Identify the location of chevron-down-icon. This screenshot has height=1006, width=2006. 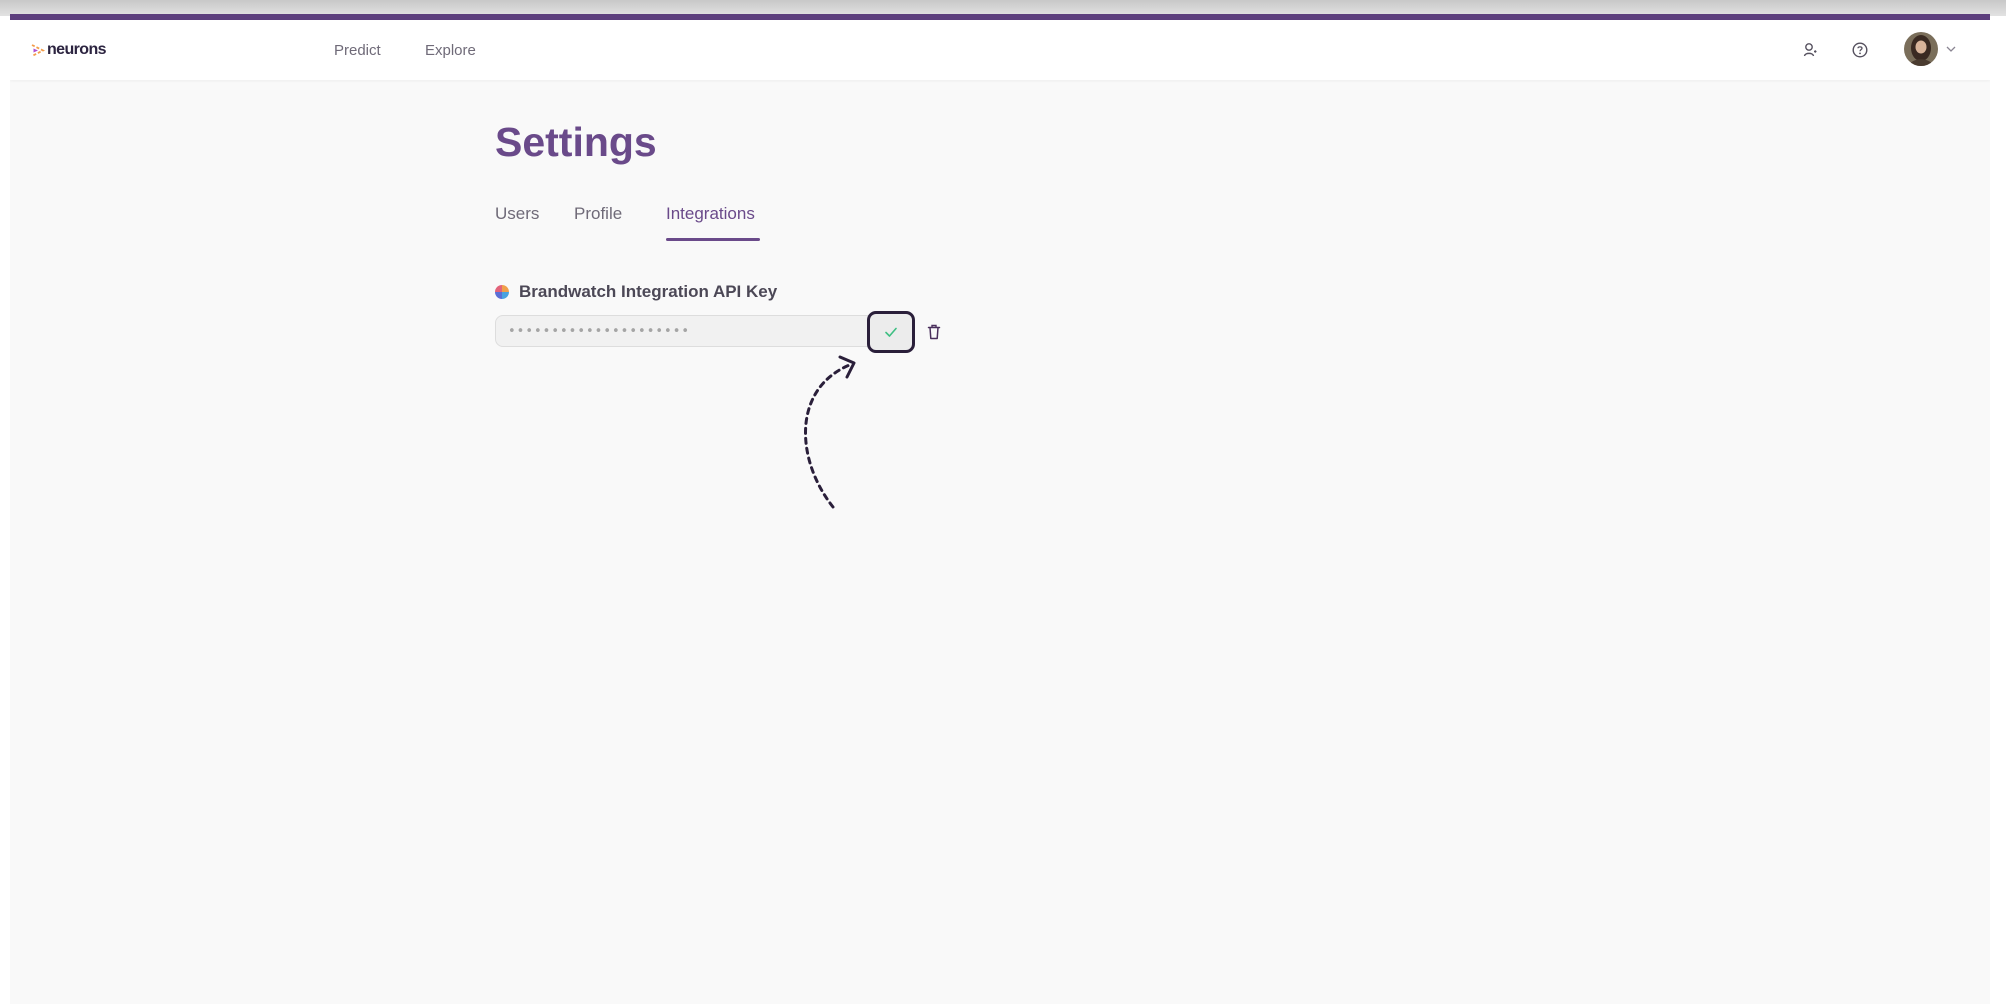
(1951, 49).